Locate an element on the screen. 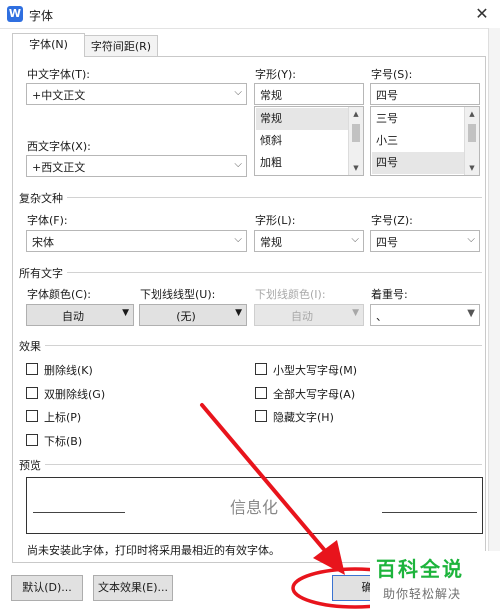 This screenshot has width=500, height=613. all-caps-checkbox is located at coordinates (261, 393).